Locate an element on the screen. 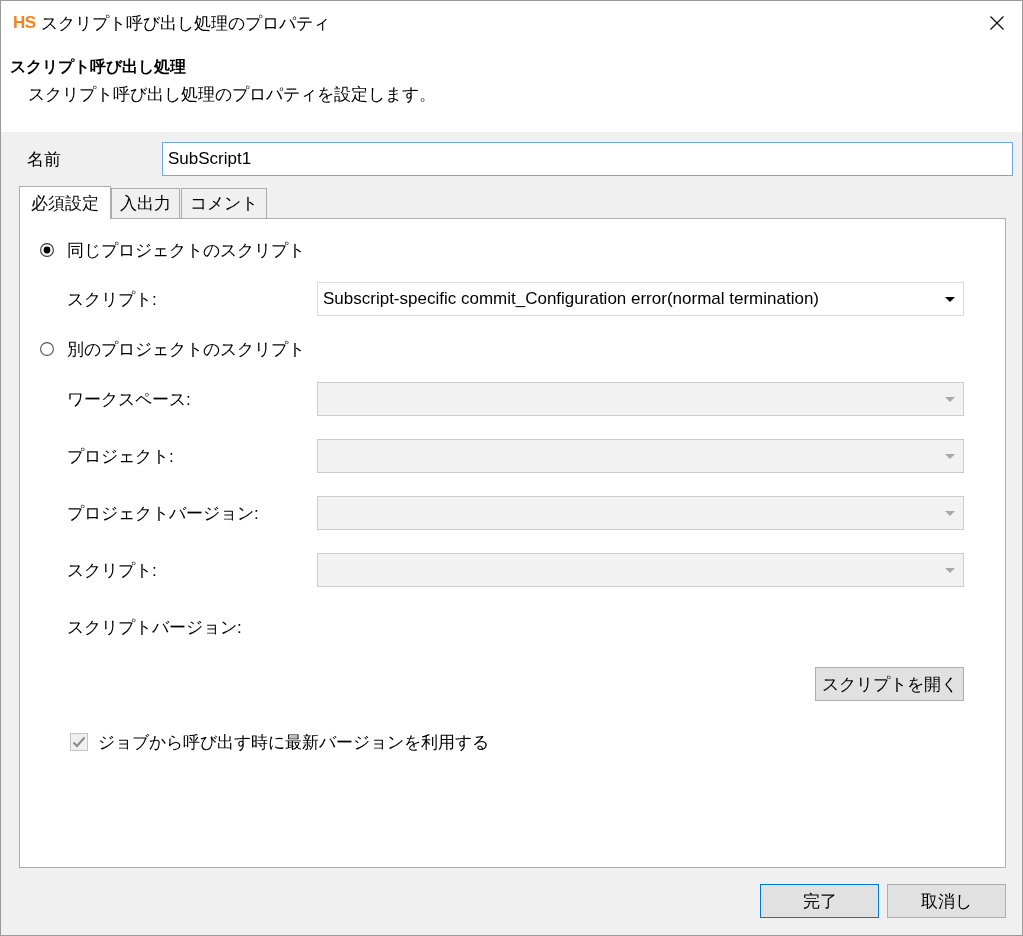 The height and width of the screenshot is (936, 1023). name-input: SubScript1 is located at coordinates (587, 159).